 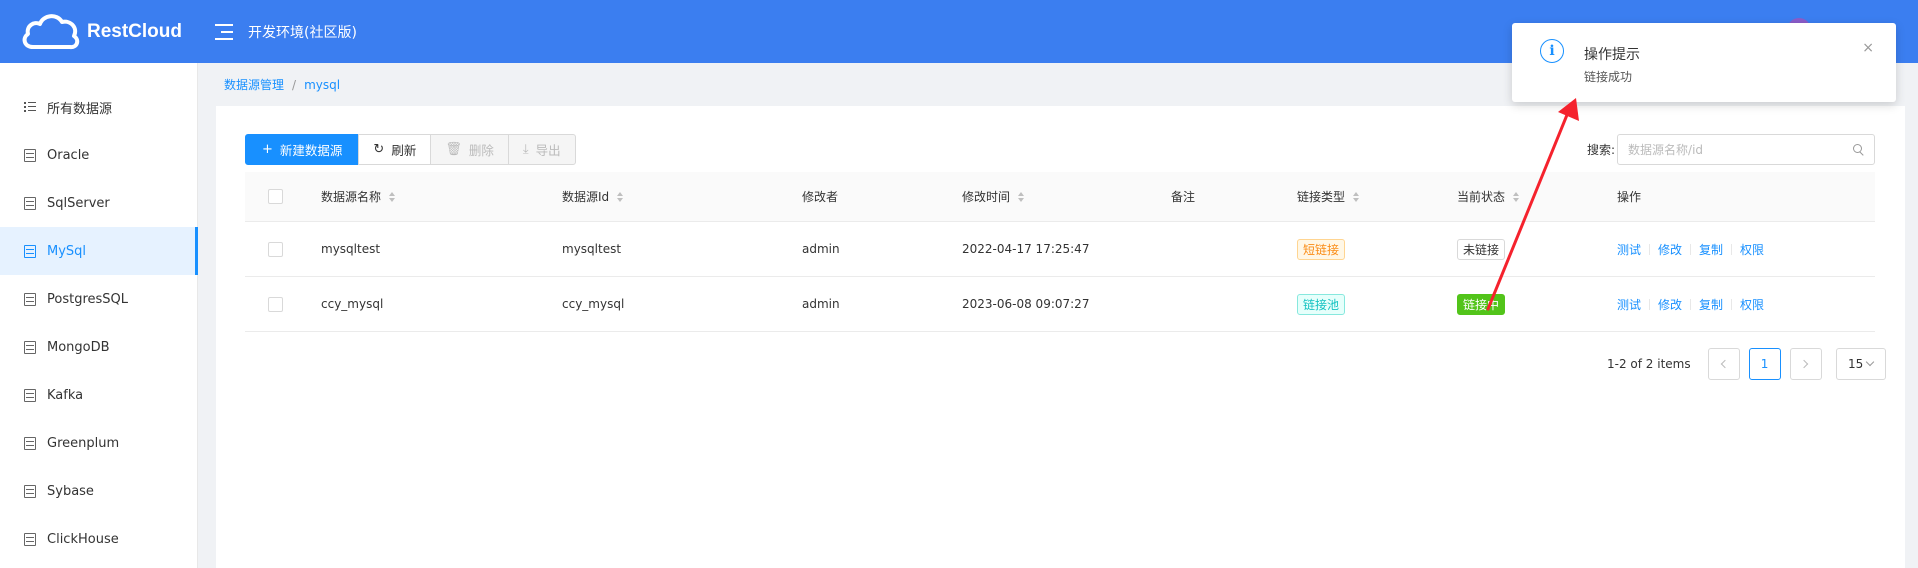 What do you see at coordinates (68, 155) in the screenshot?
I see `sidebar-item-label: Oracle` at bounding box center [68, 155].